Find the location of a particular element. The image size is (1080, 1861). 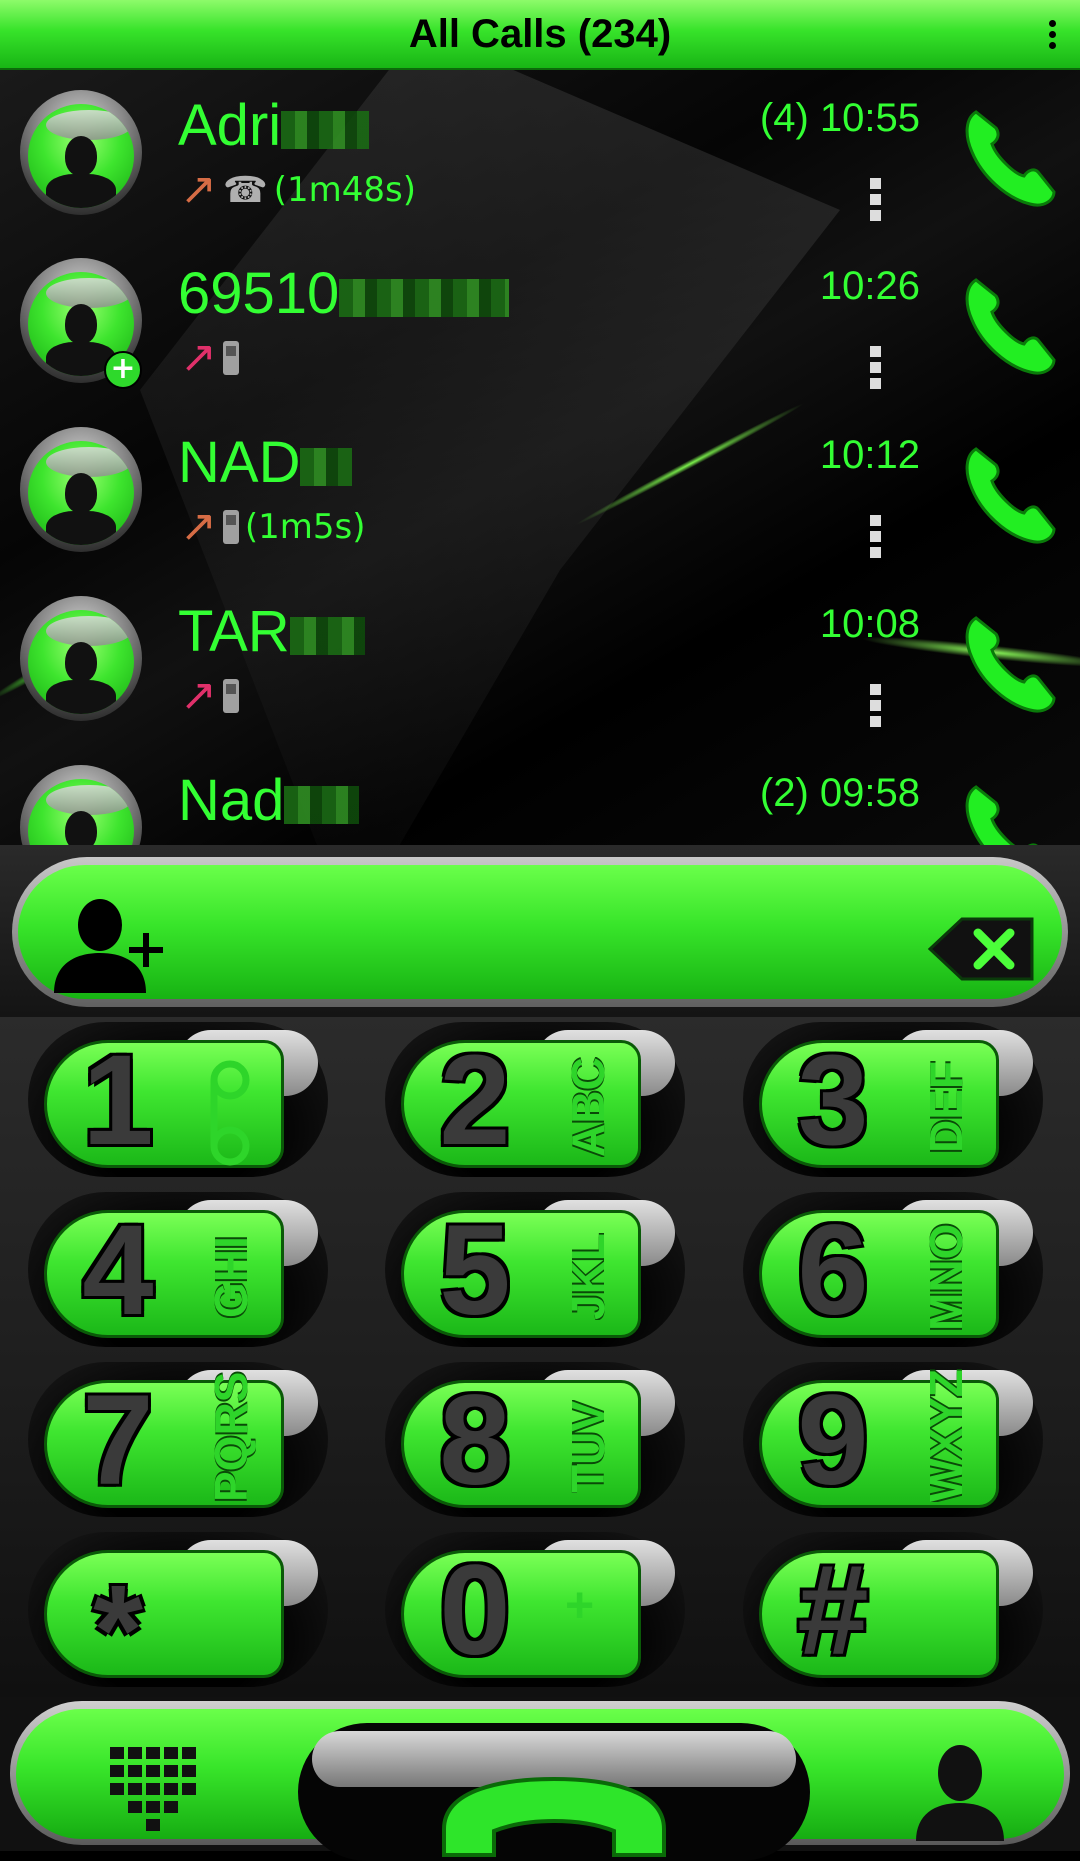

contact-name: Nad is located at coordinates (269, 800).